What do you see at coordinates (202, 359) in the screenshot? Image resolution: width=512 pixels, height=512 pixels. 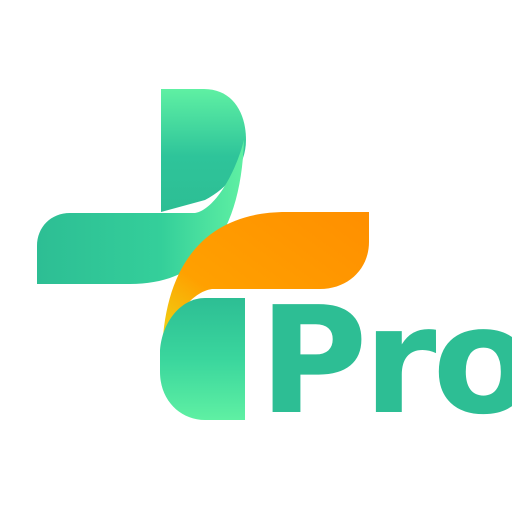 I see `cross-bottom-arm` at bounding box center [202, 359].